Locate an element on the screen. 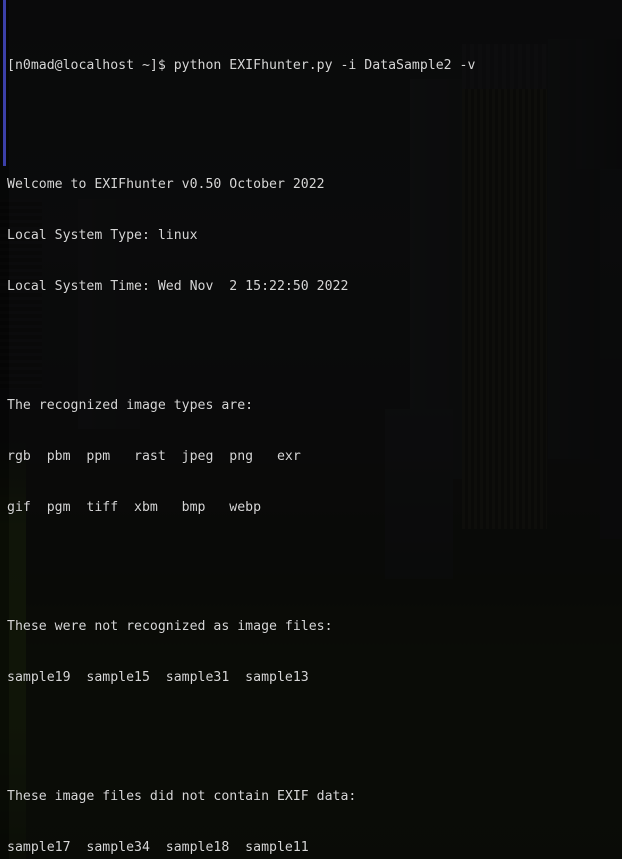 The image size is (622, 859). recognized-types-row-2: gif pgm tiff xbm bmp webp is located at coordinates (134, 507).